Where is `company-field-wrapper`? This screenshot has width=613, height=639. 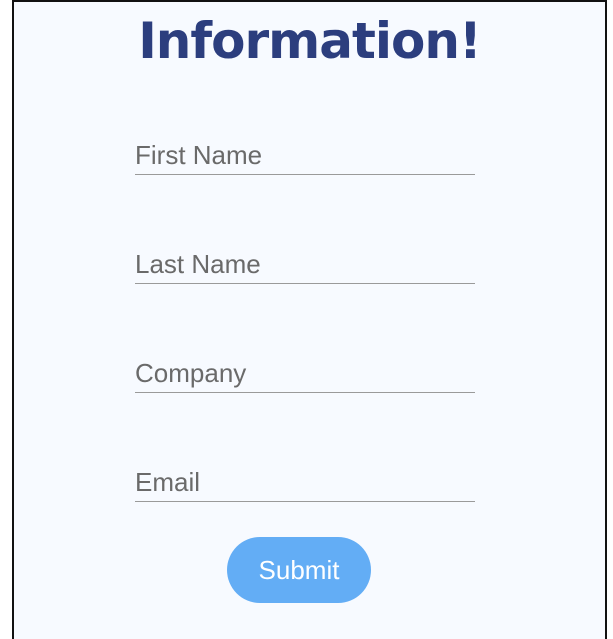
company-field-wrapper is located at coordinates (305, 371).